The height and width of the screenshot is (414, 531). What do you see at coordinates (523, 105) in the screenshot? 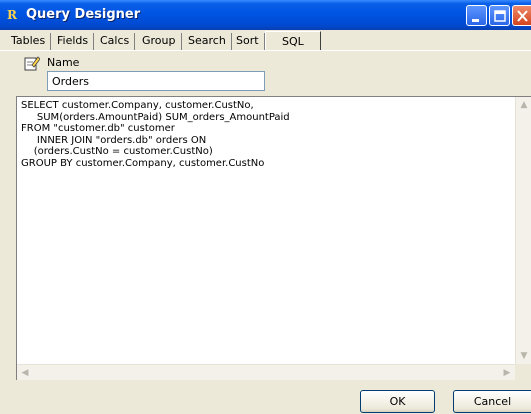
I see `scroll-up-icon: ▲` at bounding box center [523, 105].